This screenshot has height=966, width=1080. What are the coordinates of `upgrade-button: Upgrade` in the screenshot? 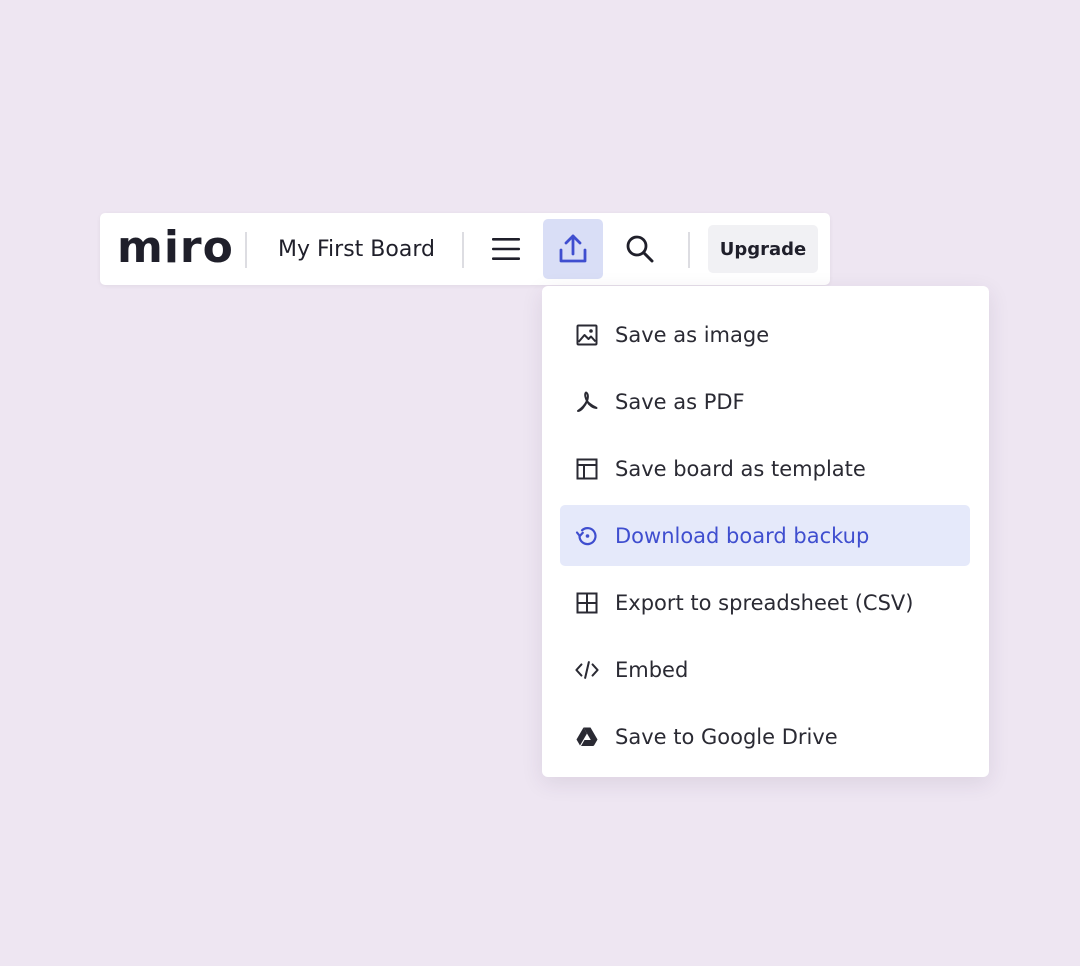 It's located at (763, 249).